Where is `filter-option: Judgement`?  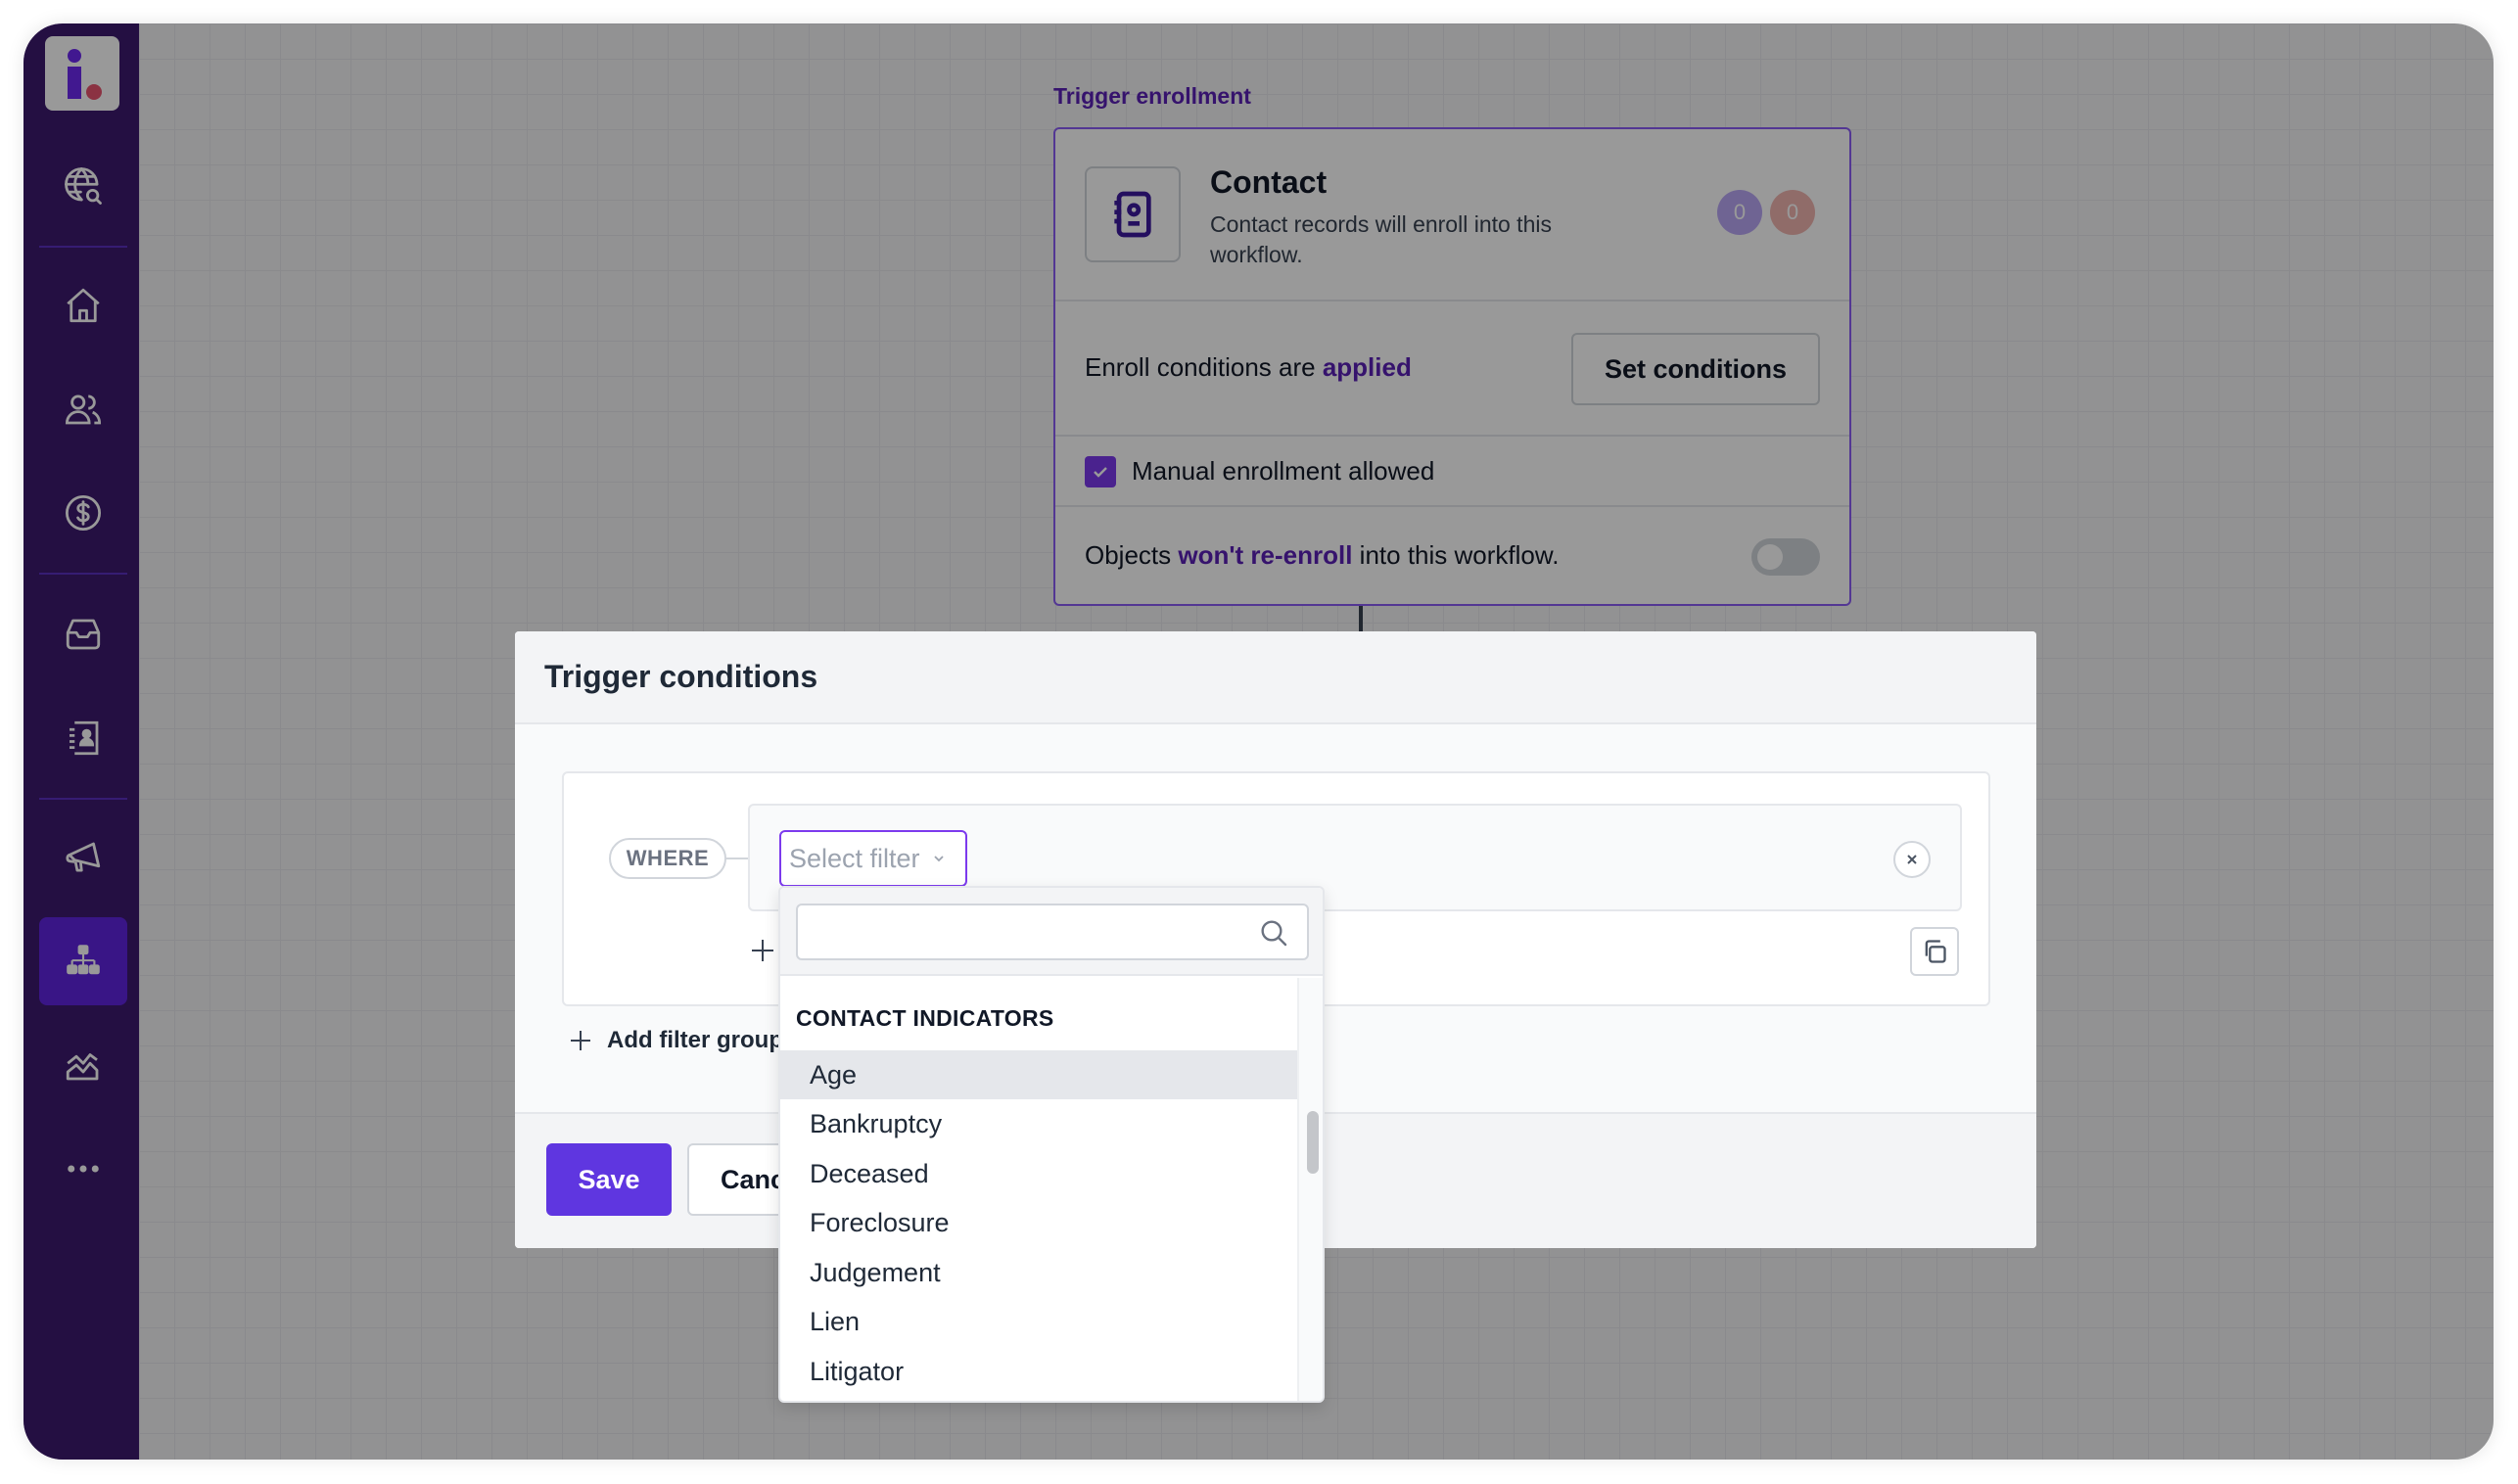 filter-option: Judgement is located at coordinates (1038, 1272).